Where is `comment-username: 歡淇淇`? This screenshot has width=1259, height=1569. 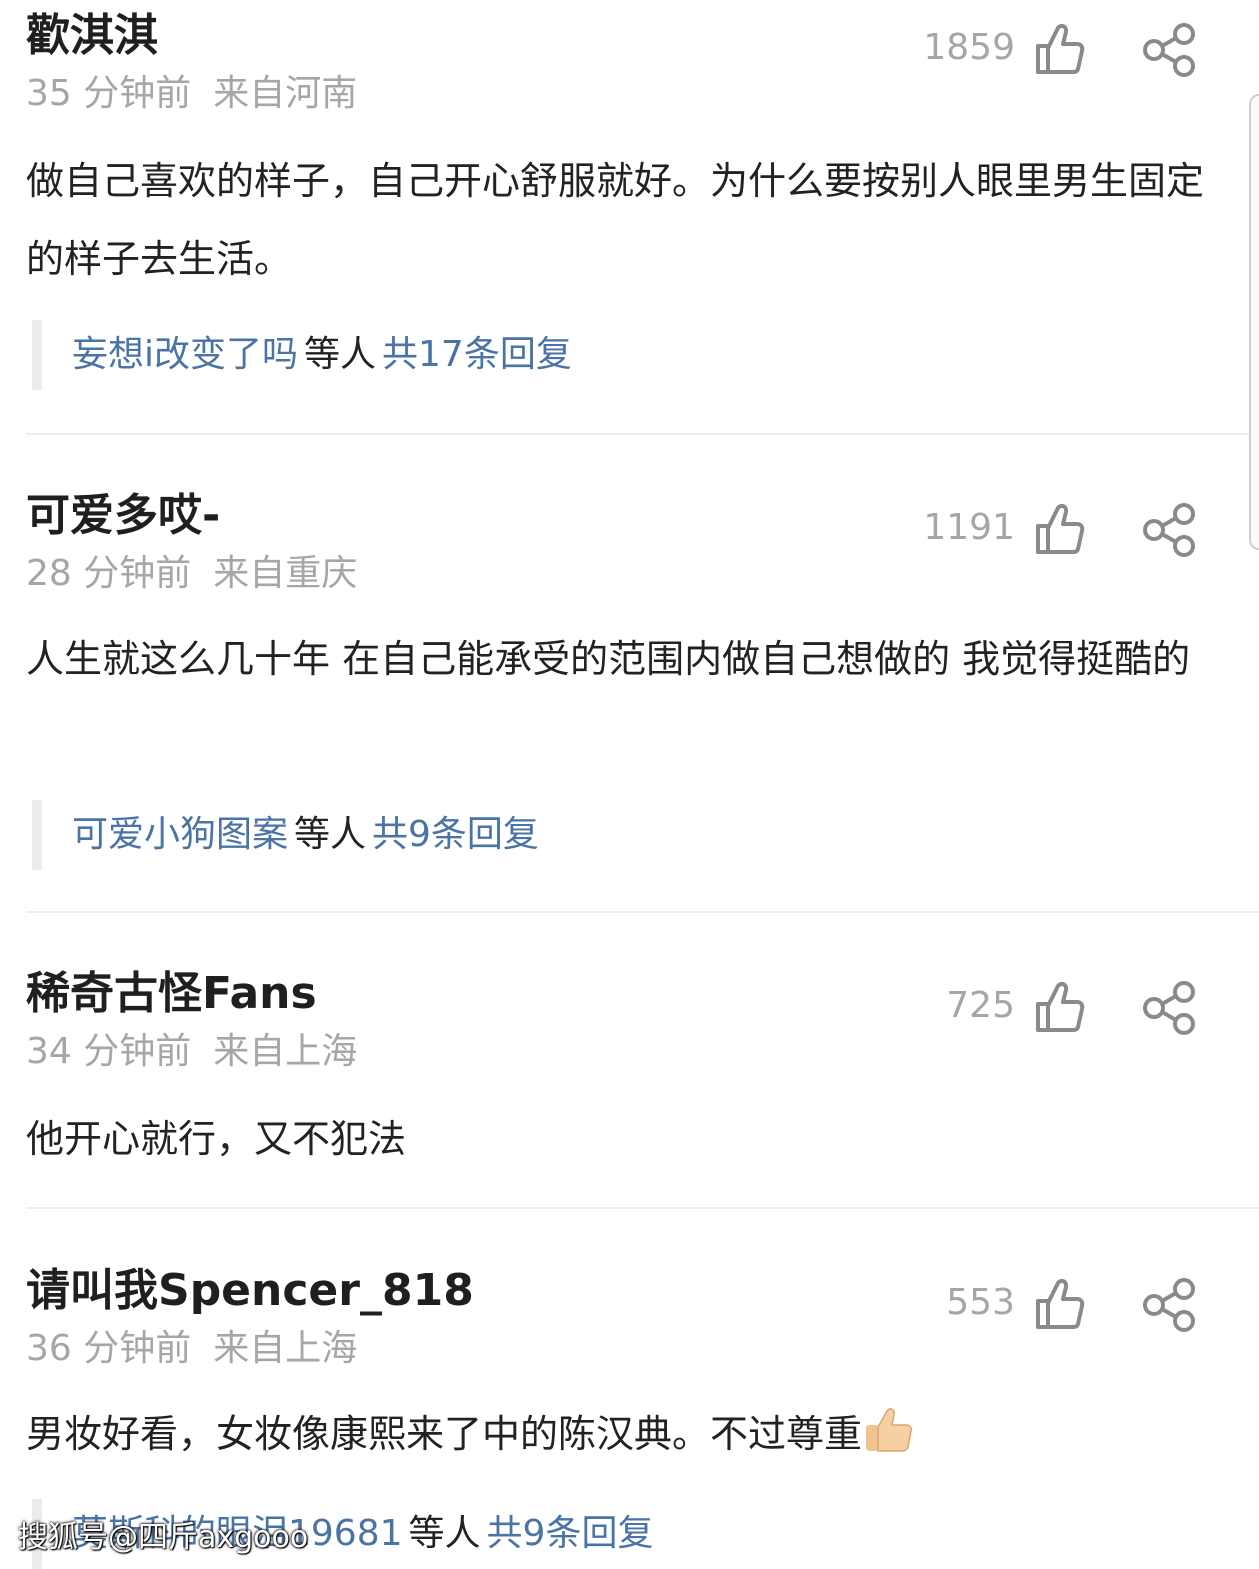
comment-username: 歡淇淇 is located at coordinates (92, 36).